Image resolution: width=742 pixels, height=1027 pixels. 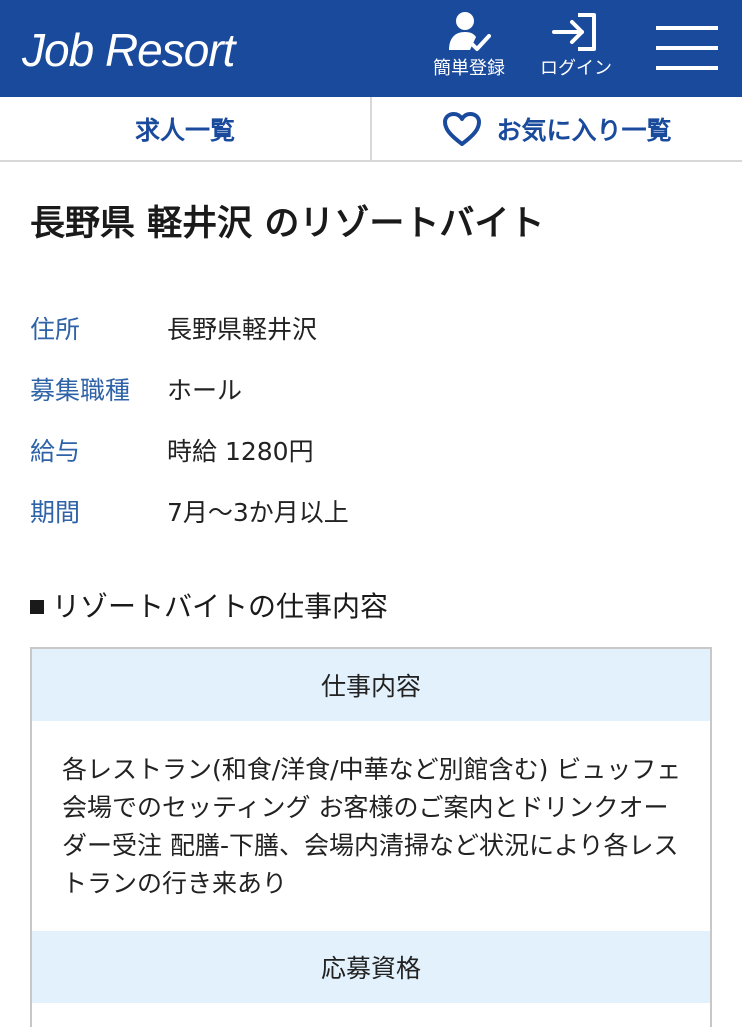 What do you see at coordinates (375, 510) in the screenshot?
I see `info-row-period: 期間 7月〜3か月以上` at bounding box center [375, 510].